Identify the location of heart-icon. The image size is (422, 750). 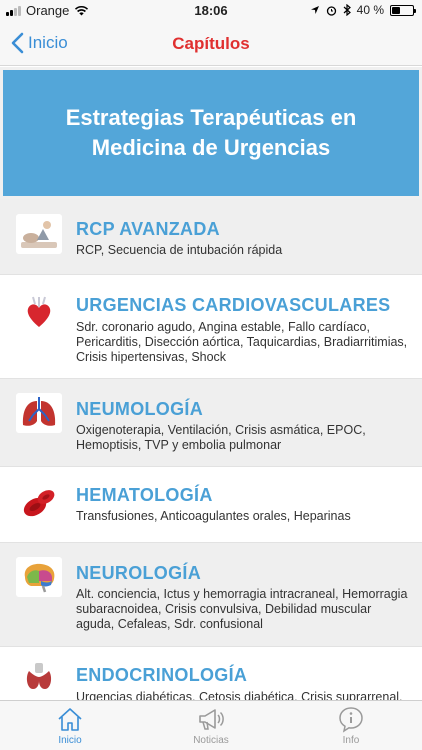
(39, 313).